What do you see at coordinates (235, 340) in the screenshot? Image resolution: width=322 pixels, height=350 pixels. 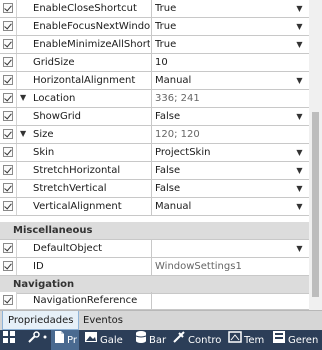 I see `theme-icon` at bounding box center [235, 340].